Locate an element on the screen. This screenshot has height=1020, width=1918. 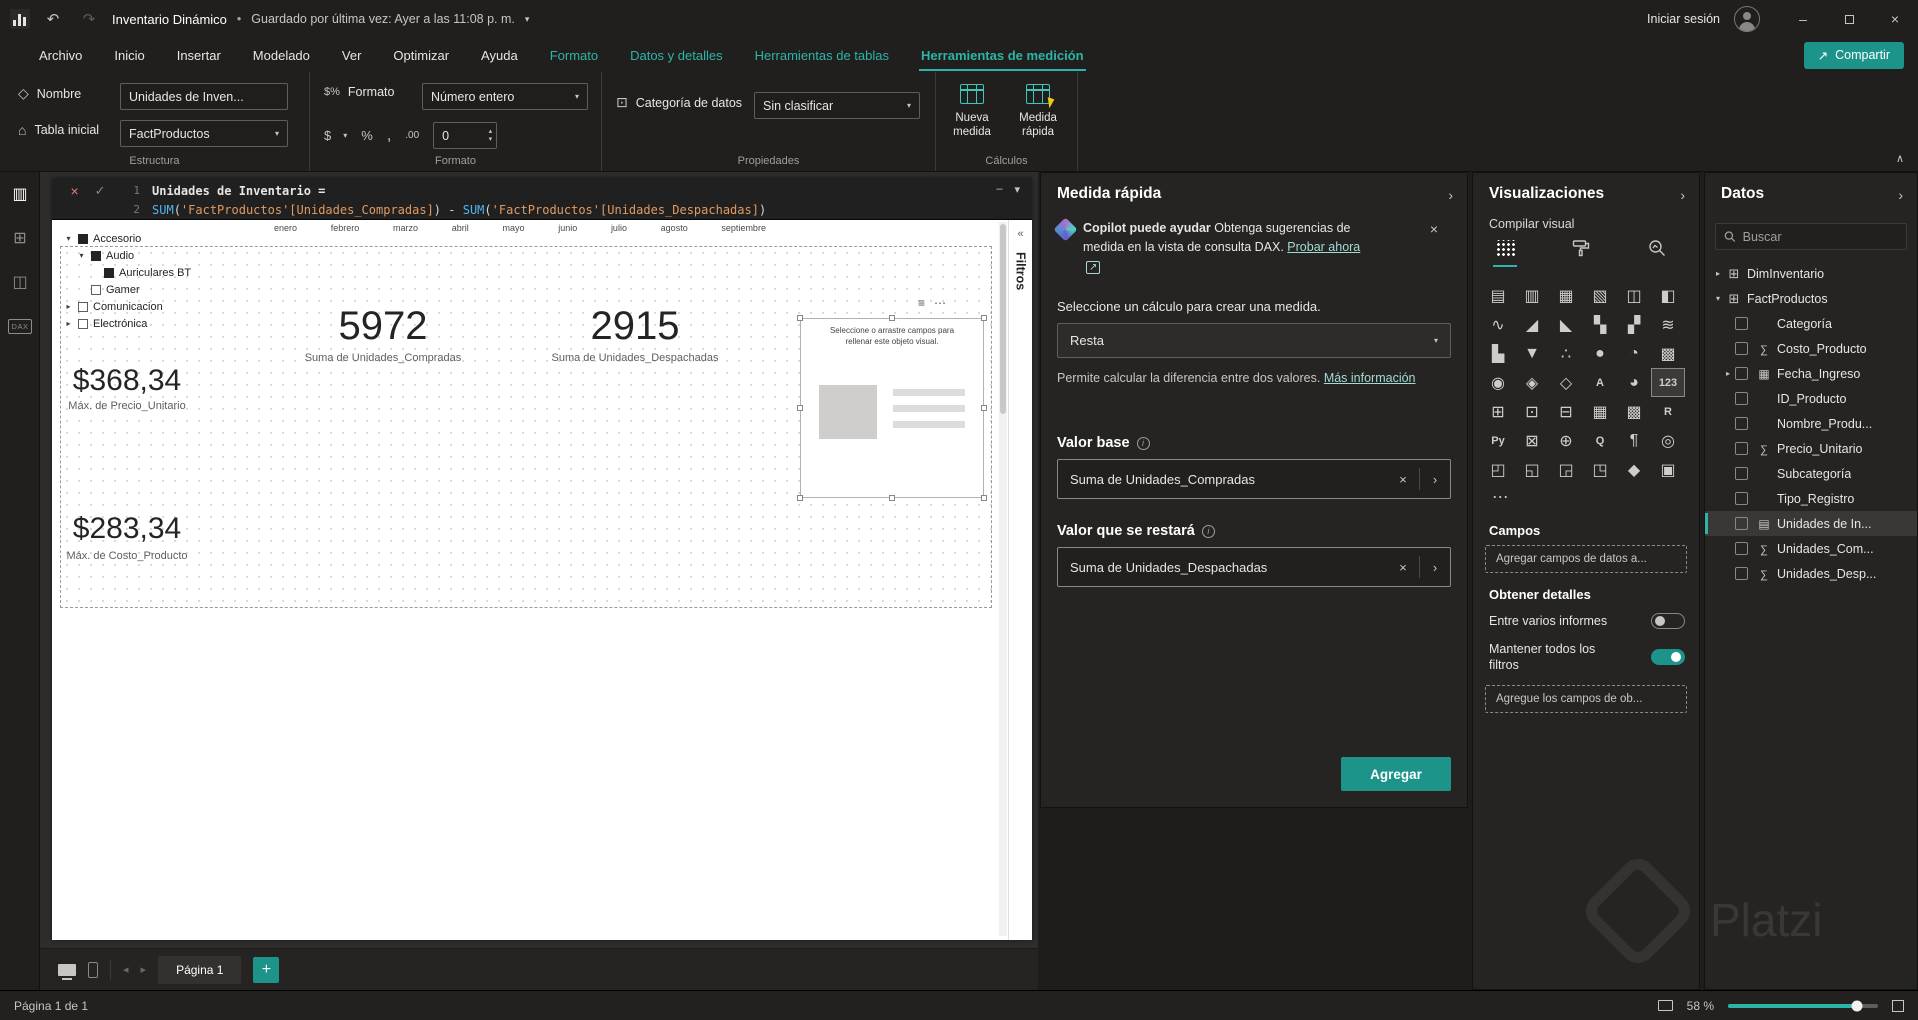
card-value-despachadas: 2915 is located at coordinates (635, 326).